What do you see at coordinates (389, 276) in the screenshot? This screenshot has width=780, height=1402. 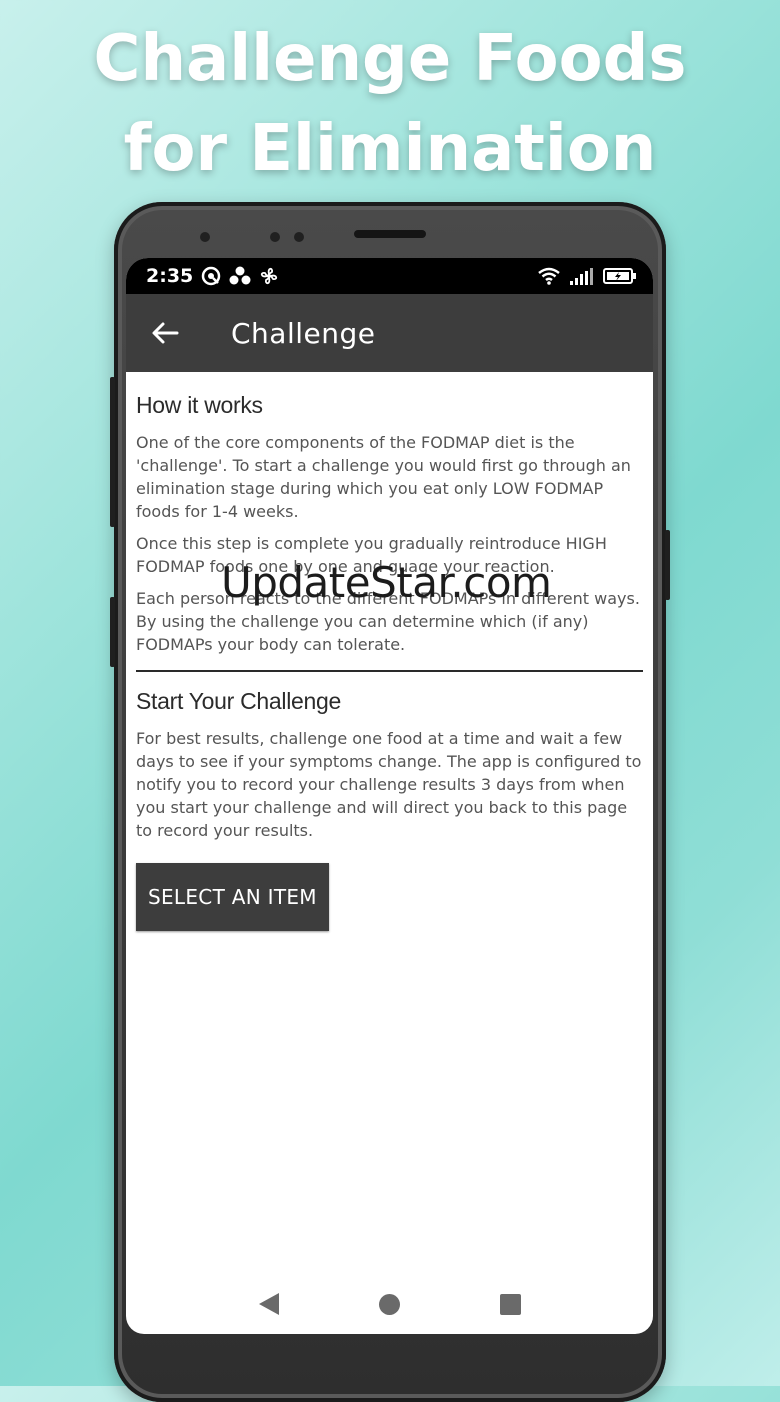 I see `status-bar: 2:35` at bounding box center [389, 276].